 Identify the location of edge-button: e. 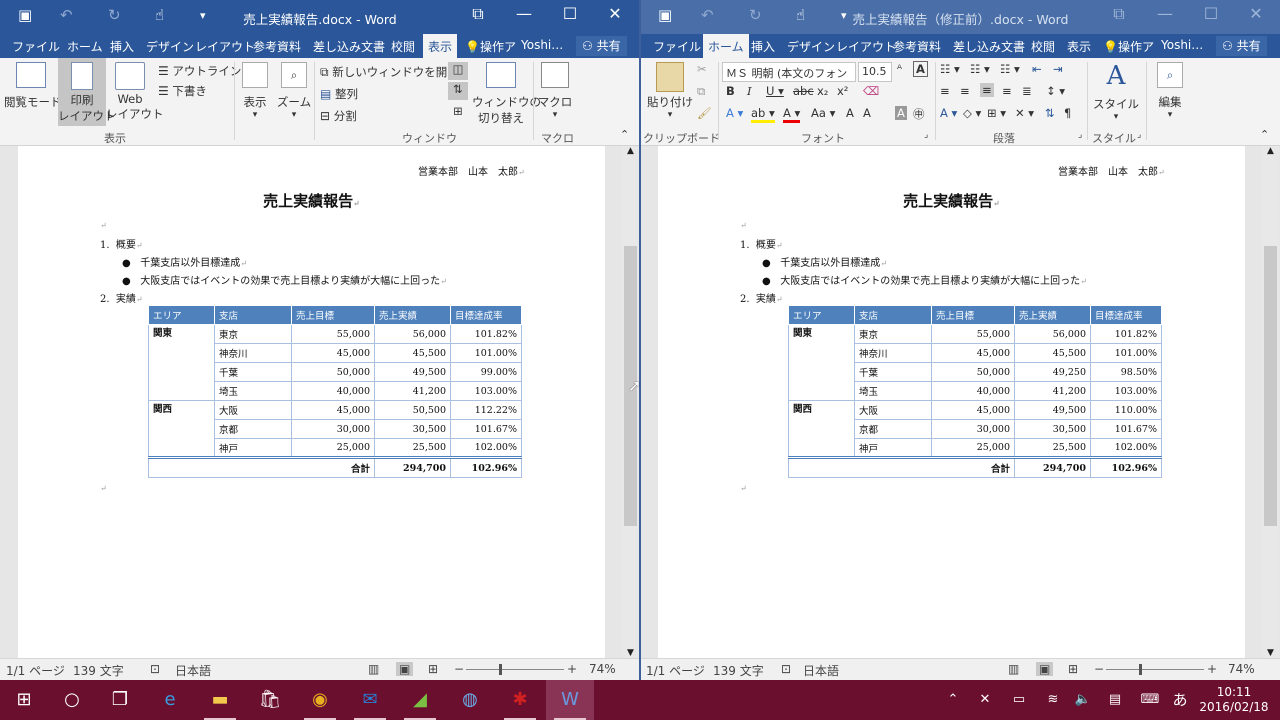
(170, 700).